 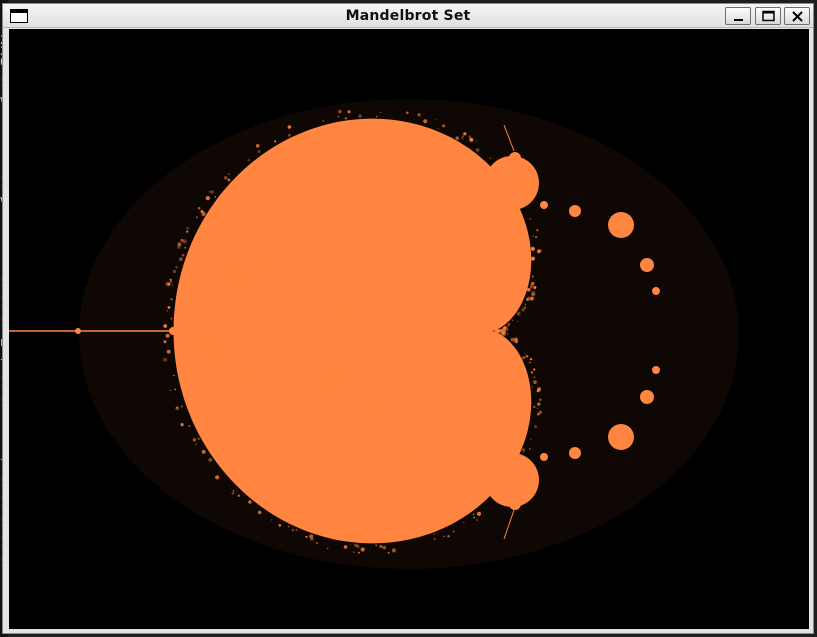 I want to click on close-button, so click(x=797, y=16).